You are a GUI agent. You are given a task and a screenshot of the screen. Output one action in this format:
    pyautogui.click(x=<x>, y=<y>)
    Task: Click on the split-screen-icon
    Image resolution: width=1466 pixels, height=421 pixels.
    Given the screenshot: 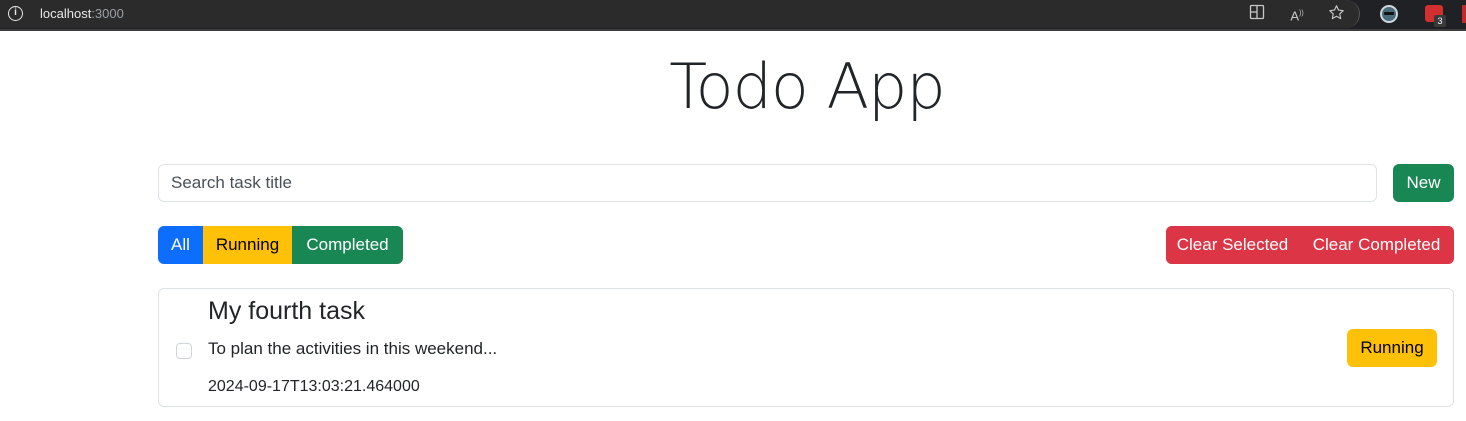 What is the action you would take?
    pyautogui.click(x=1257, y=14)
    